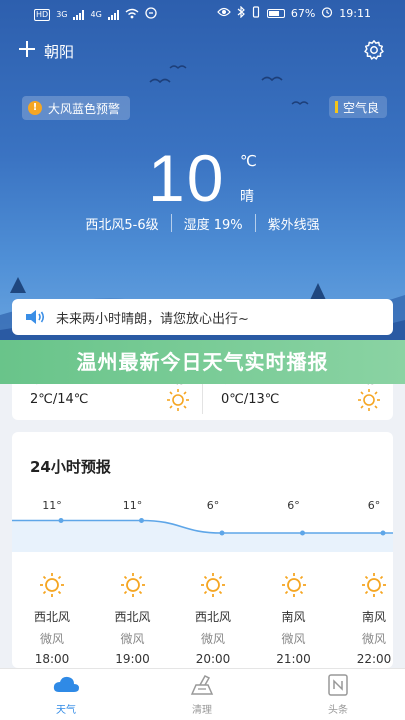  I want to click on hour-time: 21:00, so click(293, 659).